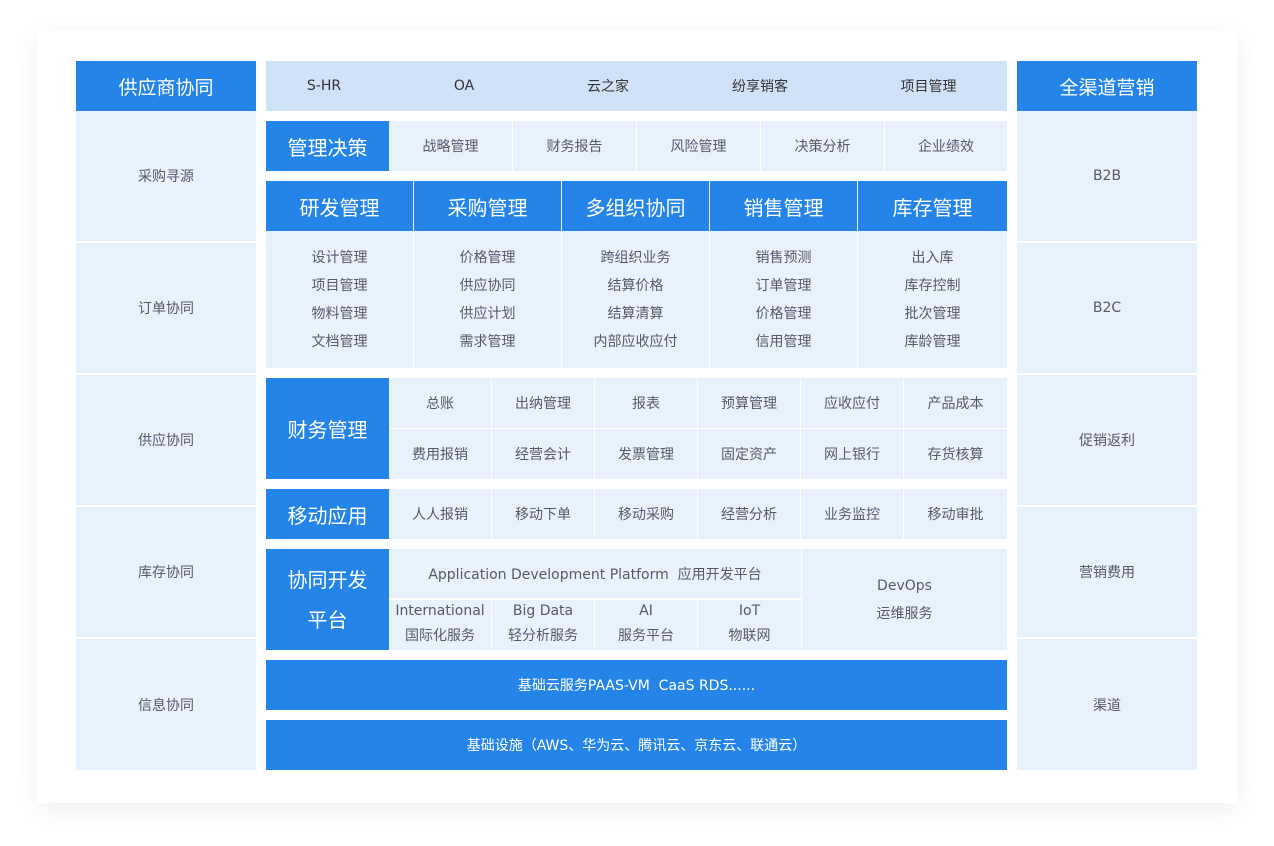 Image resolution: width=1274 pixels, height=846 pixels. Describe the element at coordinates (166, 176) in the screenshot. I see `left-column-item: 采购寻源` at that location.